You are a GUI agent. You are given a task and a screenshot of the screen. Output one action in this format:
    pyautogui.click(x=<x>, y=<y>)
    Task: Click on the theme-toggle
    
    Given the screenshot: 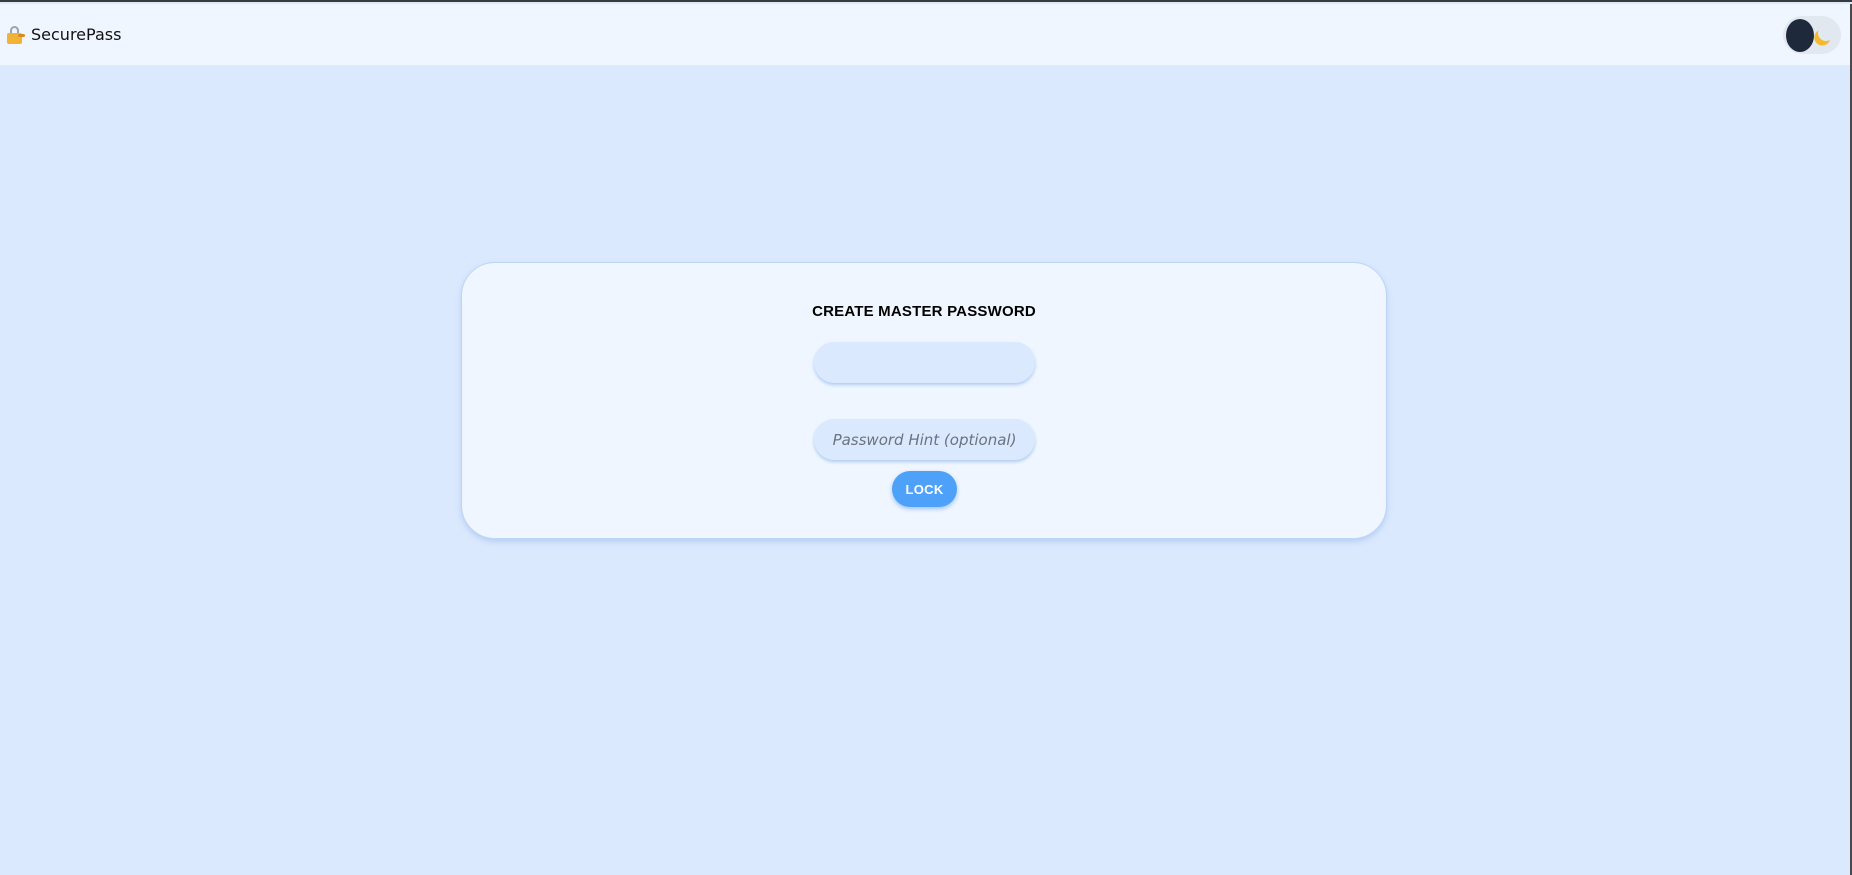 What is the action you would take?
    pyautogui.click(x=1812, y=35)
    